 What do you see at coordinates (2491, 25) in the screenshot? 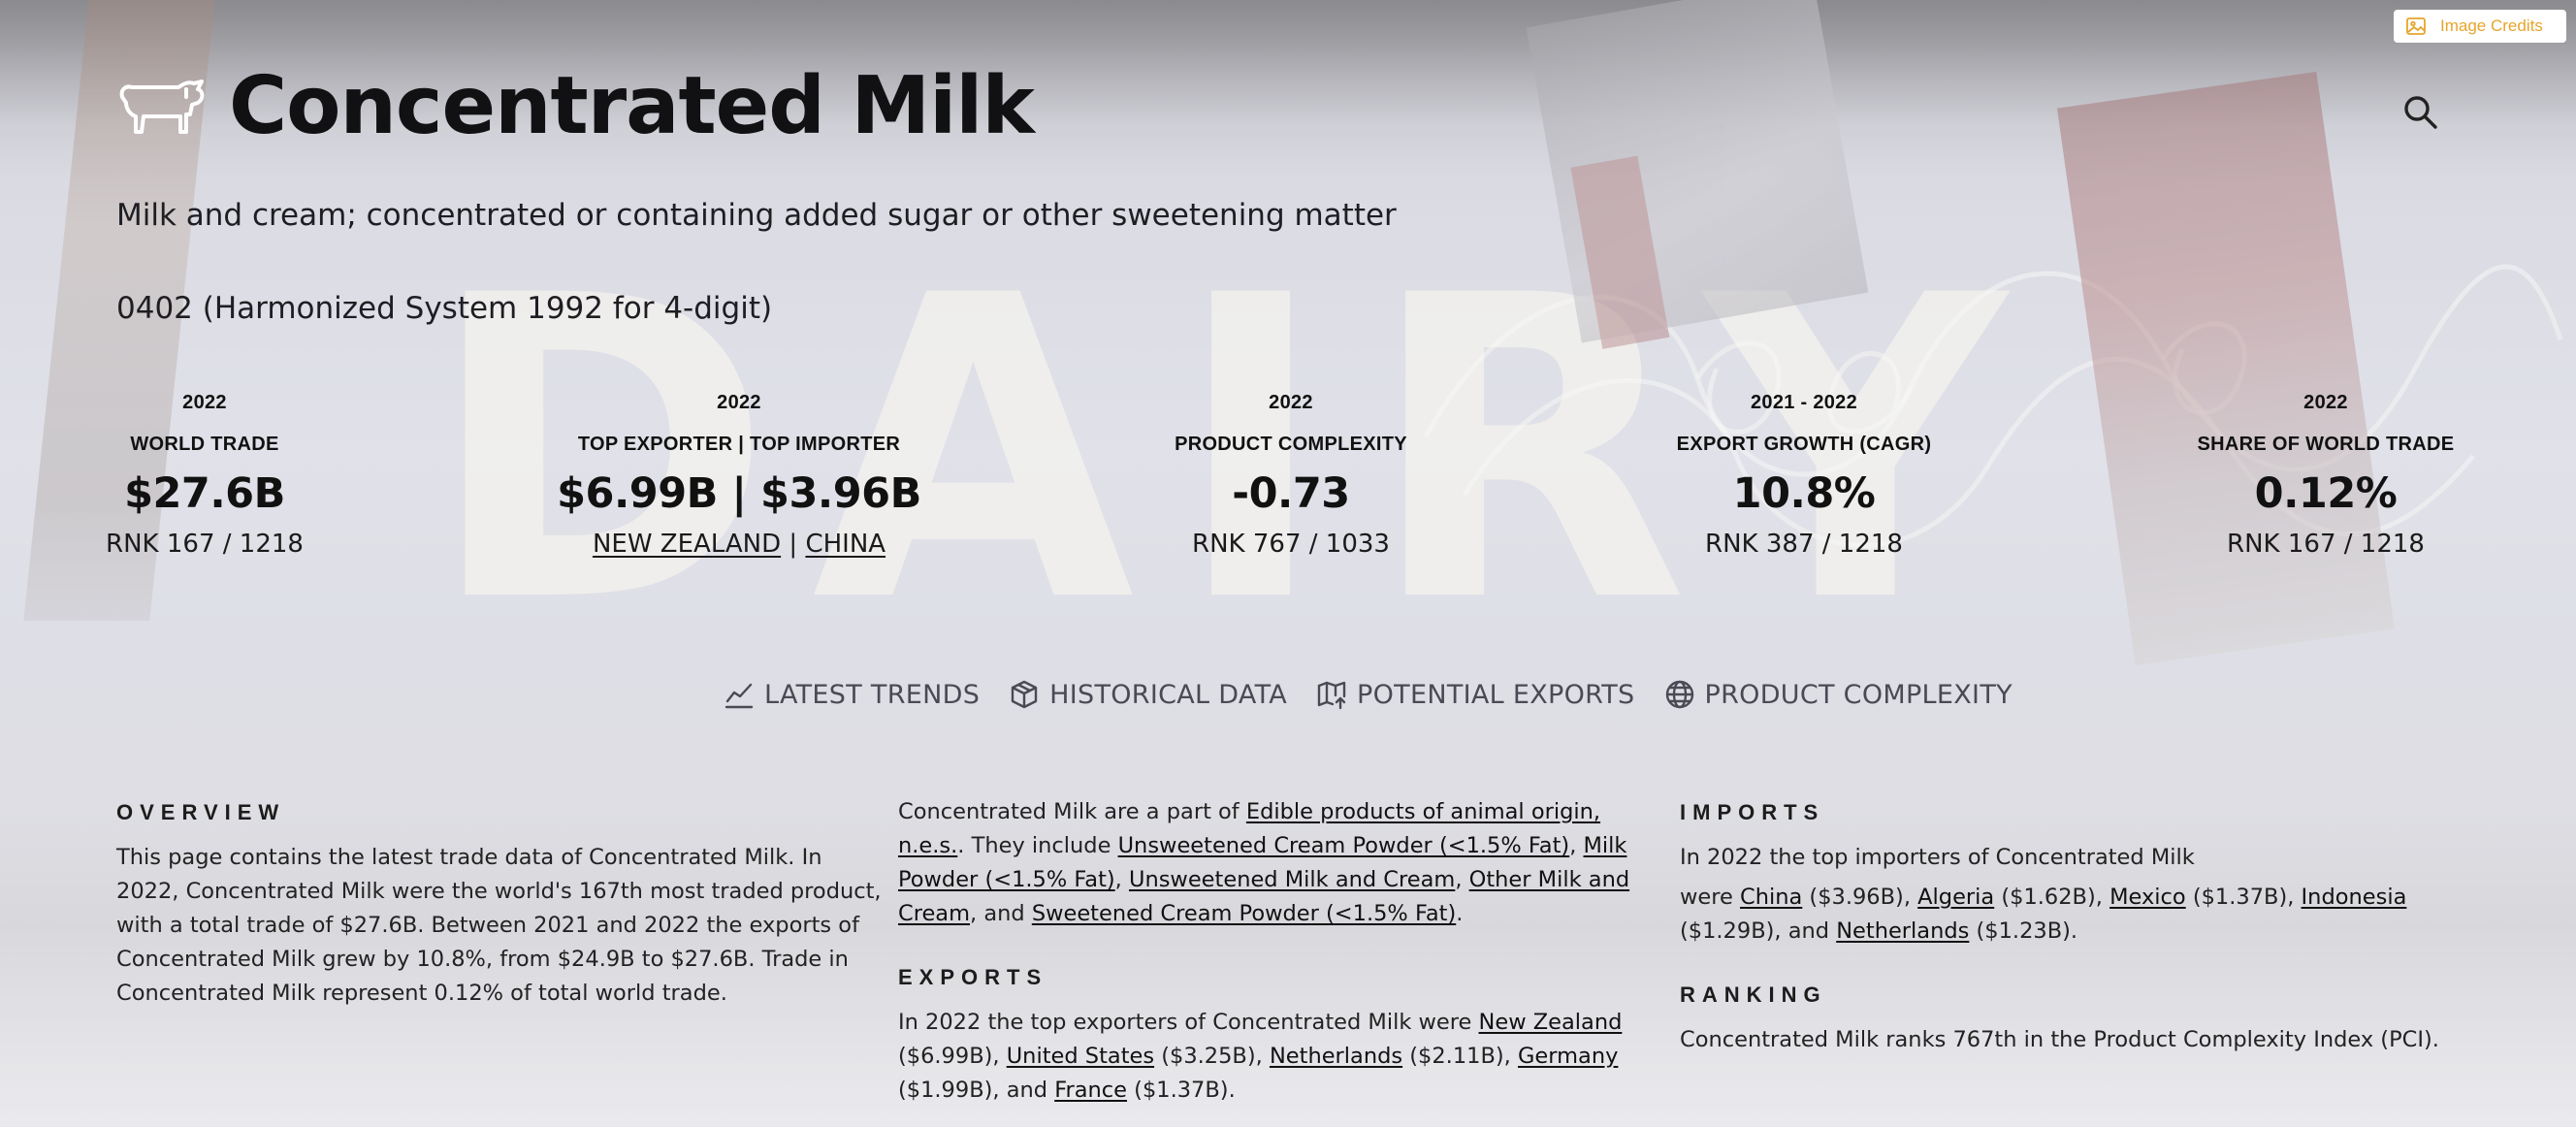
I see `image-credits-label: Image Credits` at bounding box center [2491, 25].